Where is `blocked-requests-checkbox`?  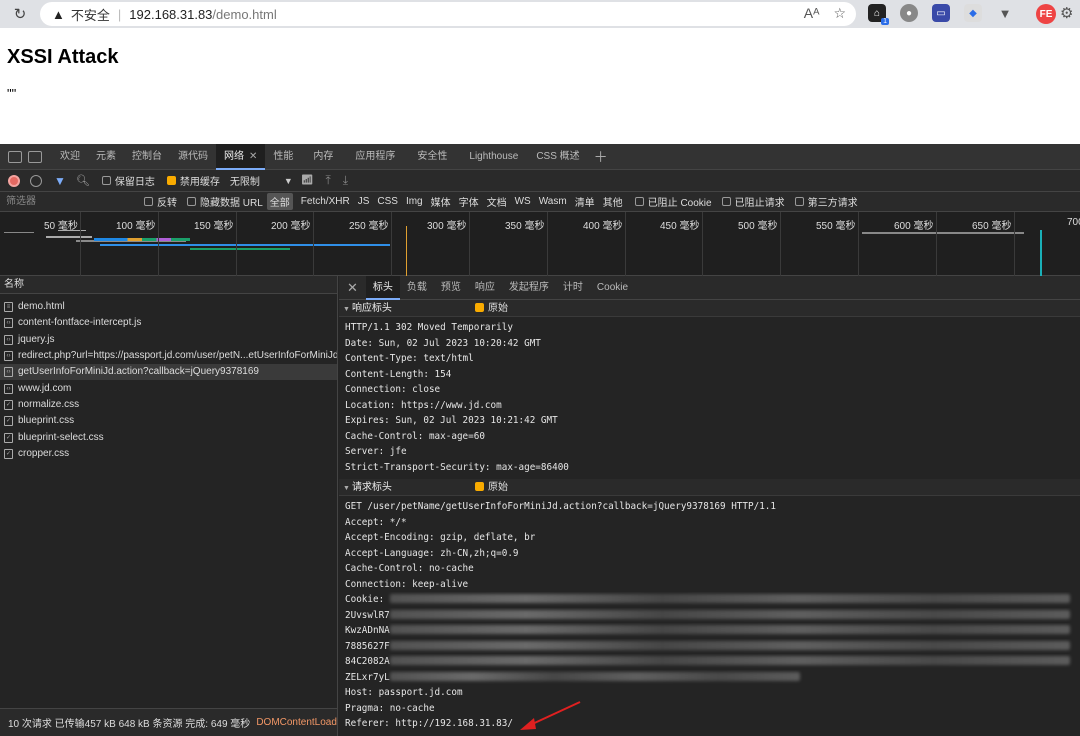 blocked-requests-checkbox is located at coordinates (726, 201).